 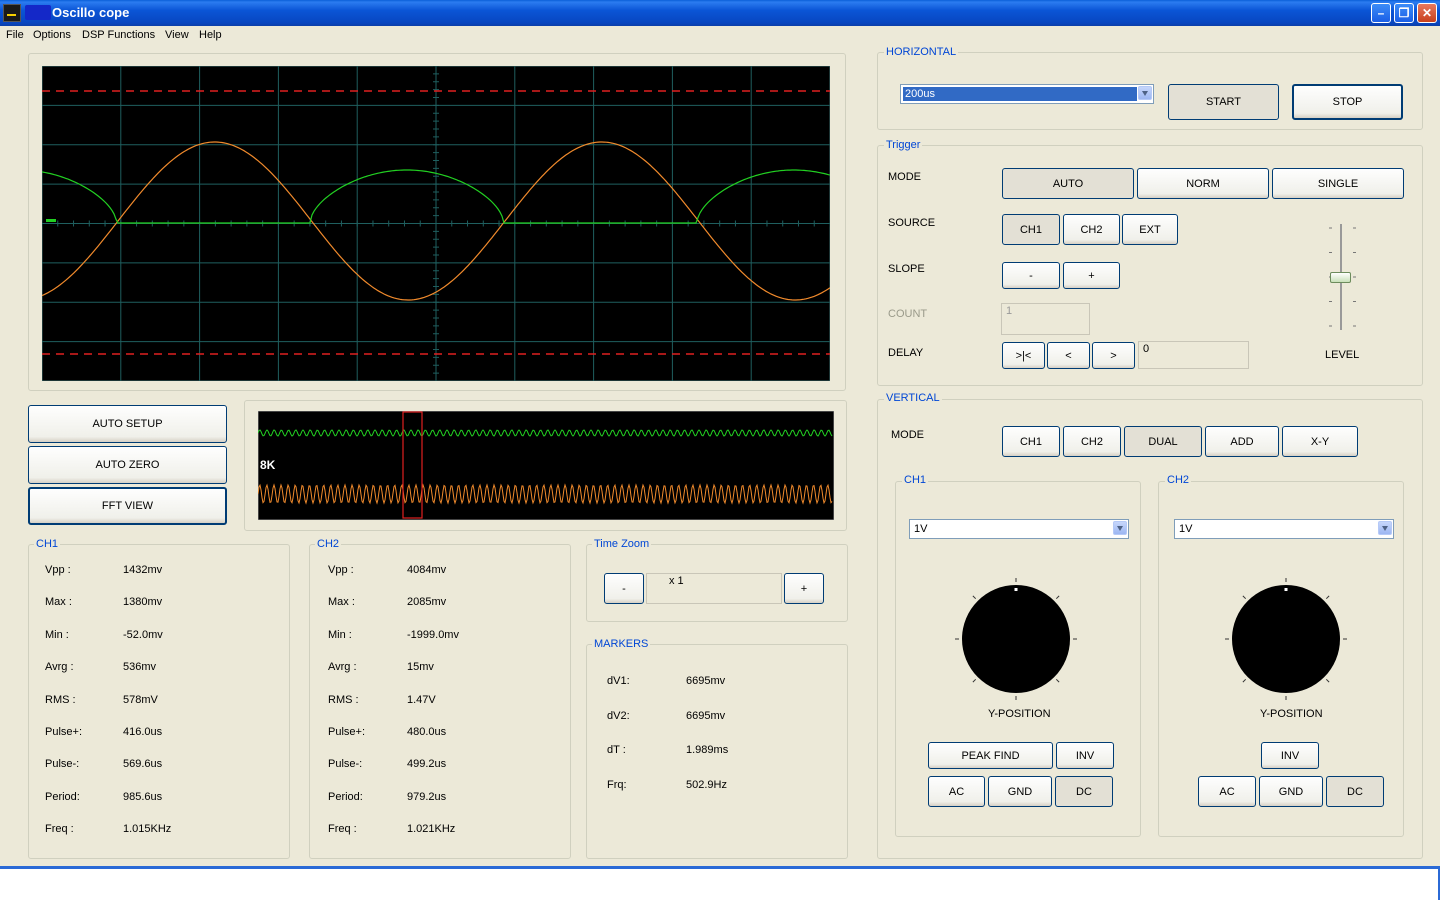 I want to click on ch1-volts-select: 1V, so click(x=1019, y=529).